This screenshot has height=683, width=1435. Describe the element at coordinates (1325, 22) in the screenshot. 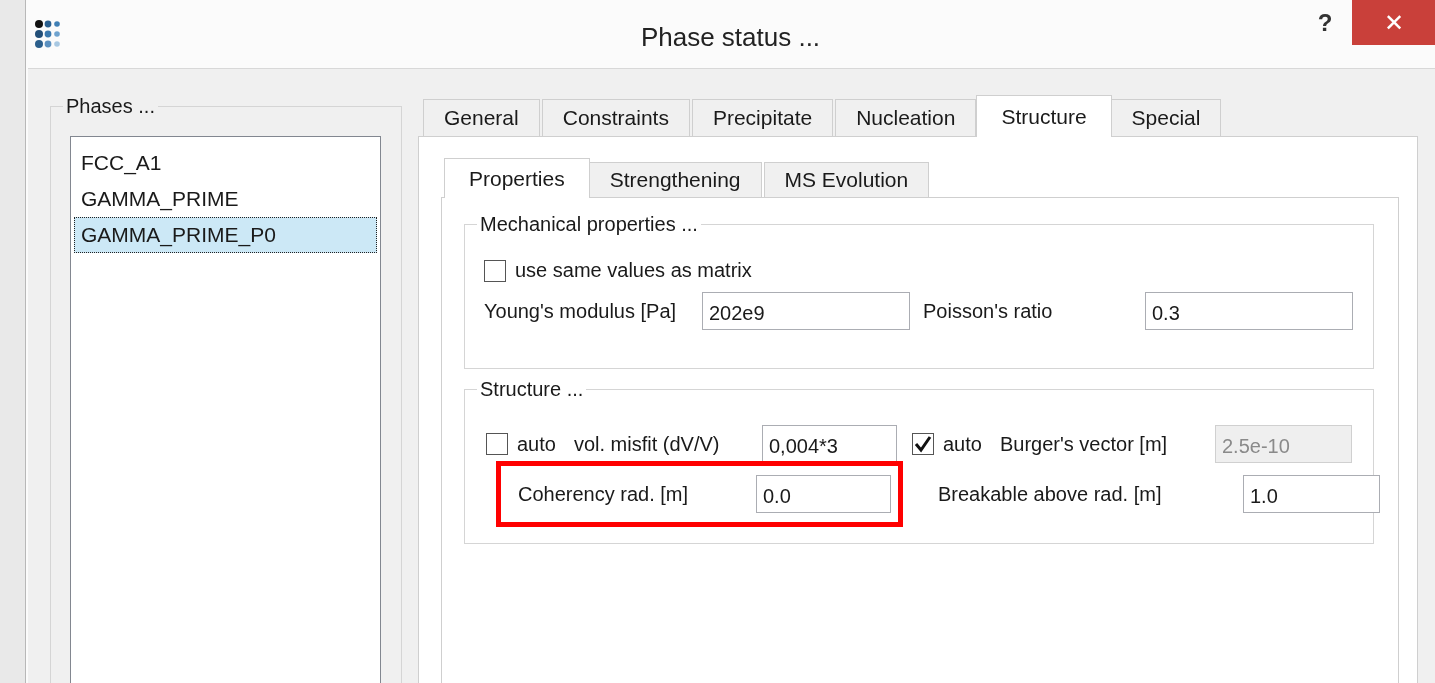

I see `help-button: ?` at that location.